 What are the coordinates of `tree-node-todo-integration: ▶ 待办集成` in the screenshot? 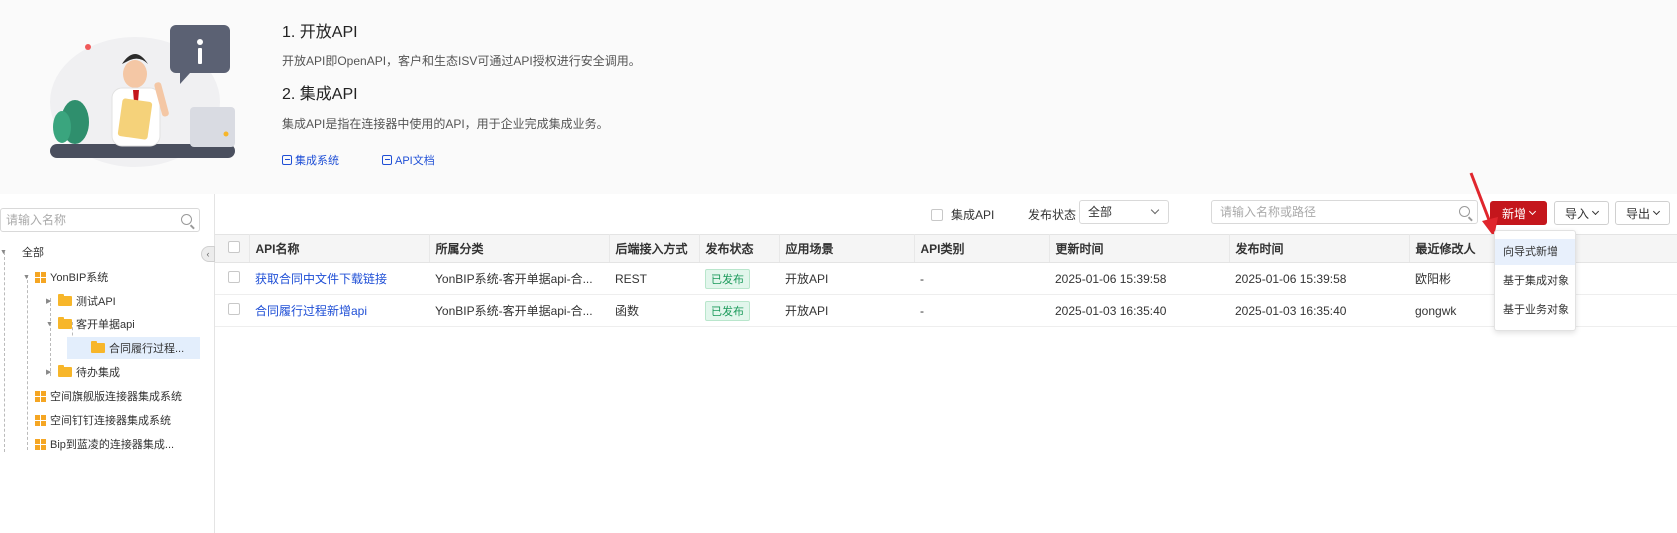 It's located at (83, 372).